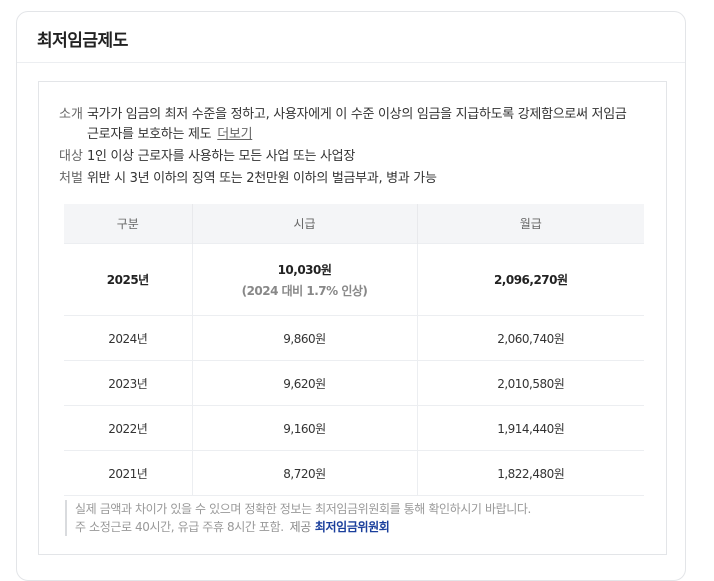 The height and width of the screenshot is (581, 714). Describe the element at coordinates (71, 156) in the screenshot. I see `info-label: 대상` at that location.